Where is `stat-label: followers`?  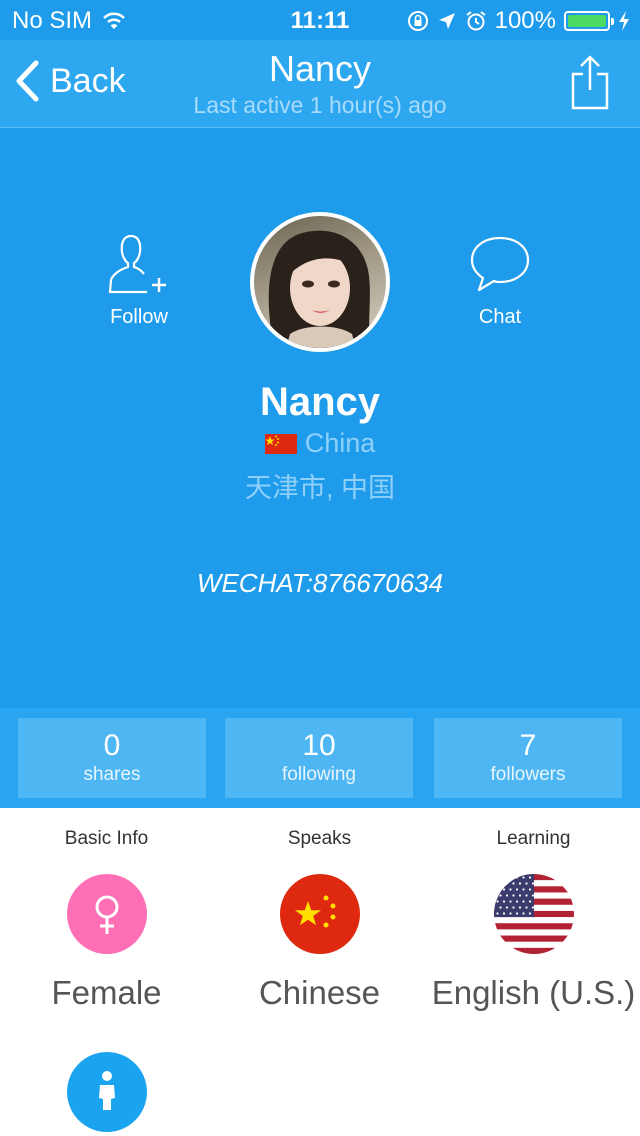 stat-label: followers is located at coordinates (528, 774).